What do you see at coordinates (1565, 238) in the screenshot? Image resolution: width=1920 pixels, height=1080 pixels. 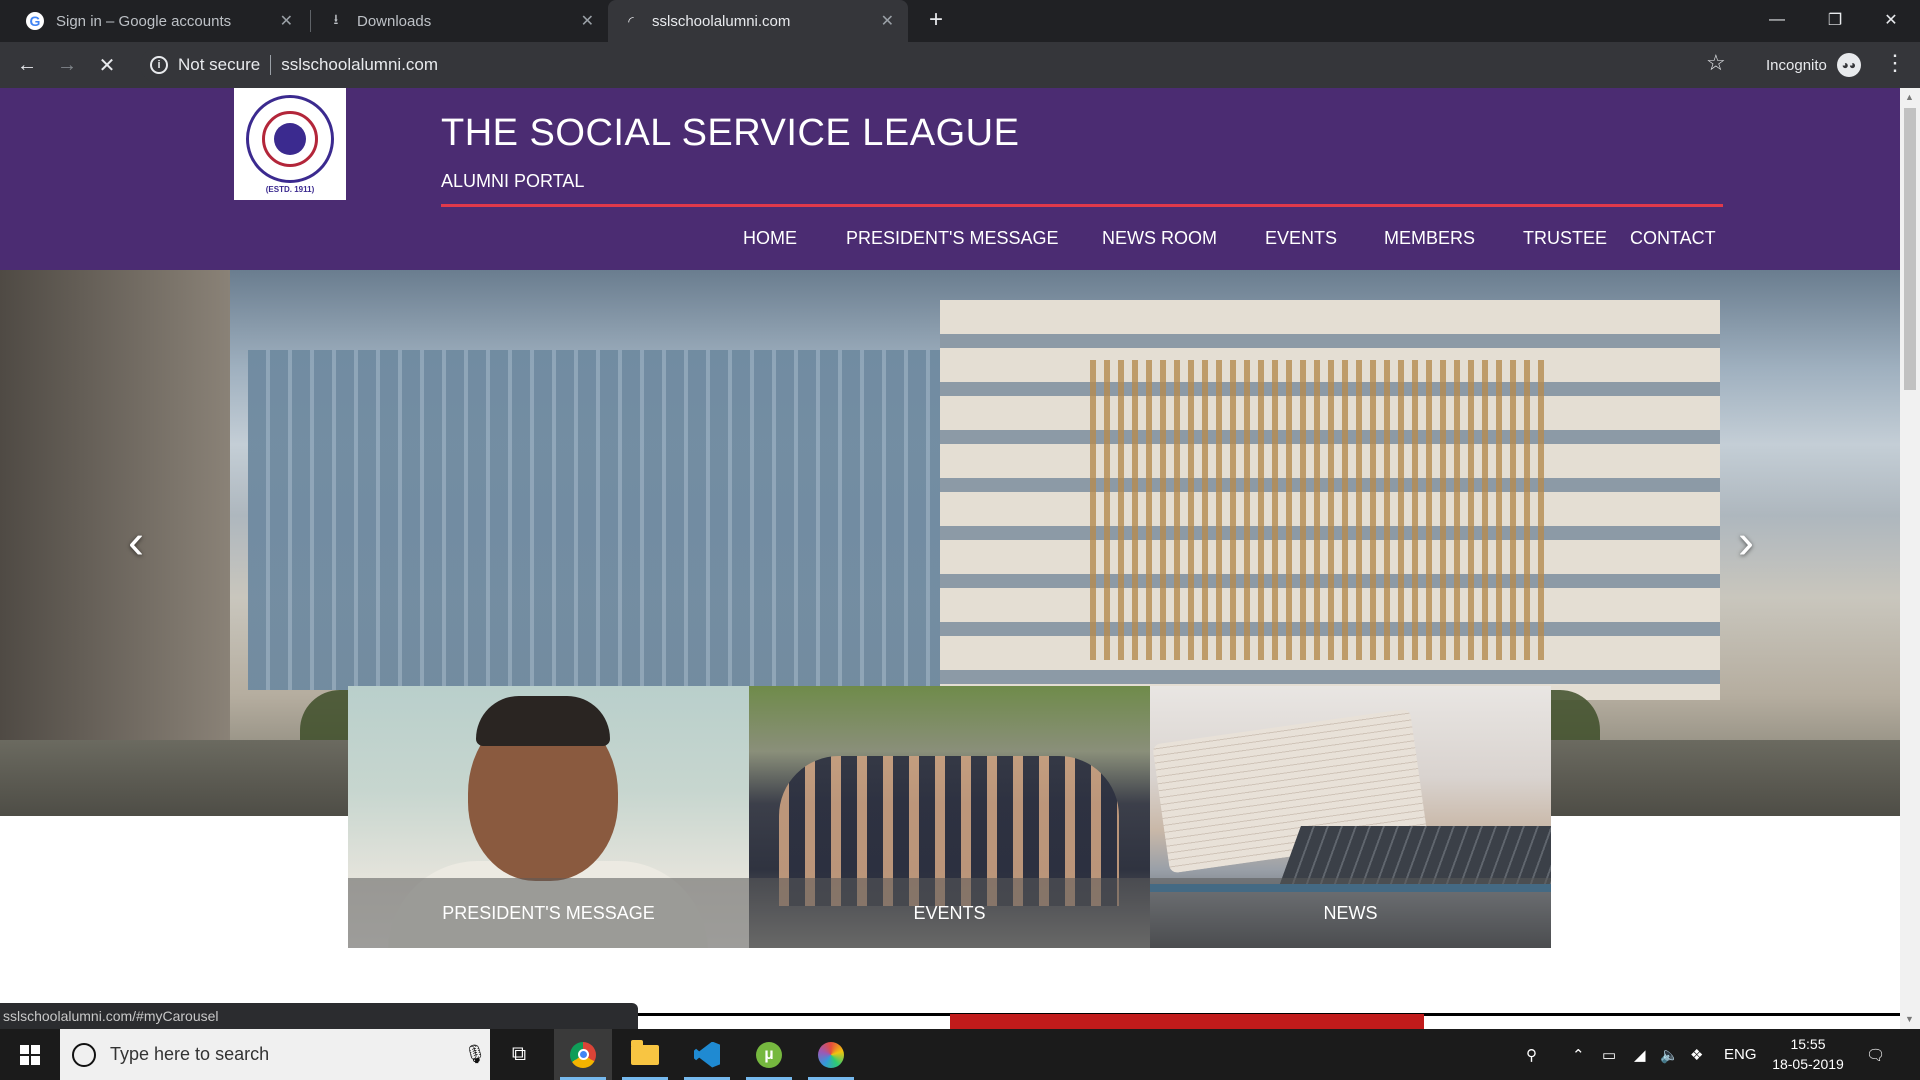 I see `nav-trustee: TRUSTEE` at bounding box center [1565, 238].